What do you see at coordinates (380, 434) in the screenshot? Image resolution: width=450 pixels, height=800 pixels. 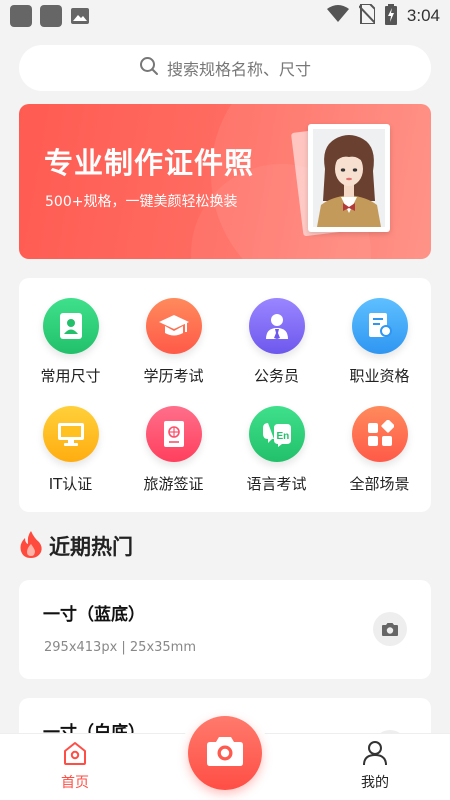 I see `grid-apps-icon` at bounding box center [380, 434].